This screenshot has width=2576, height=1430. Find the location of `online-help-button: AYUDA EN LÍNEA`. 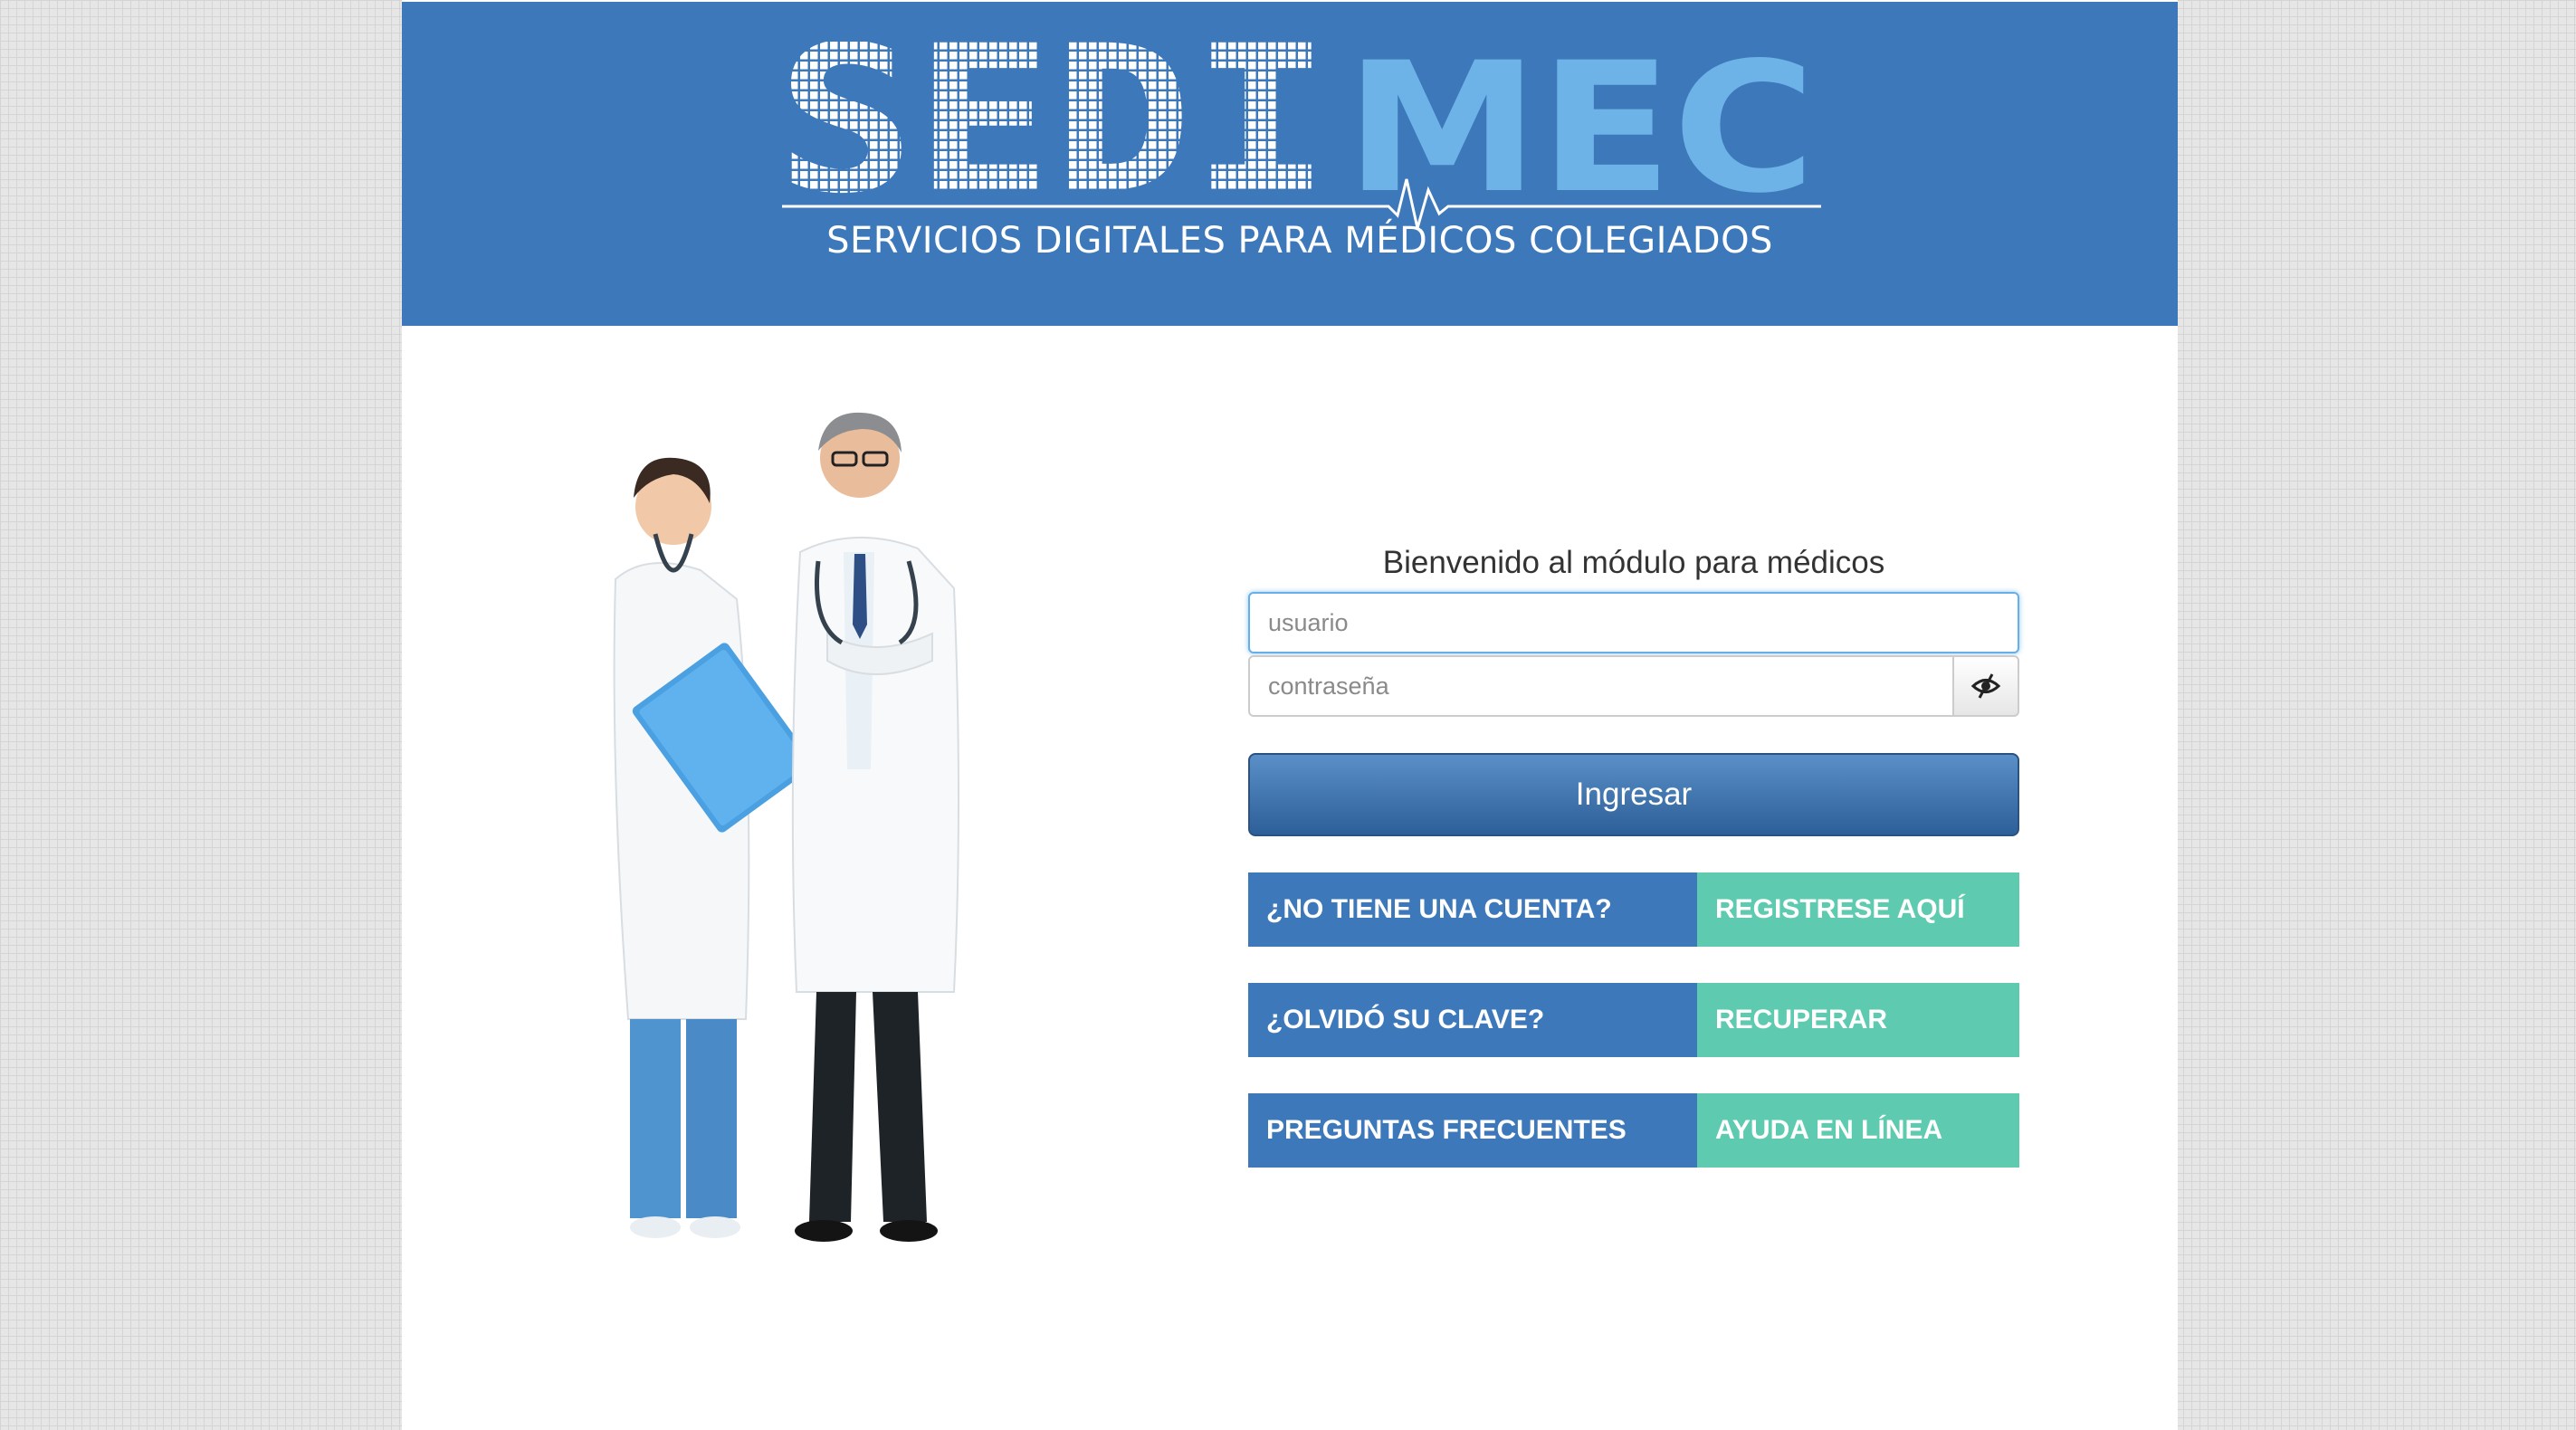

online-help-button: AYUDA EN LÍNEA is located at coordinates (1858, 1130).